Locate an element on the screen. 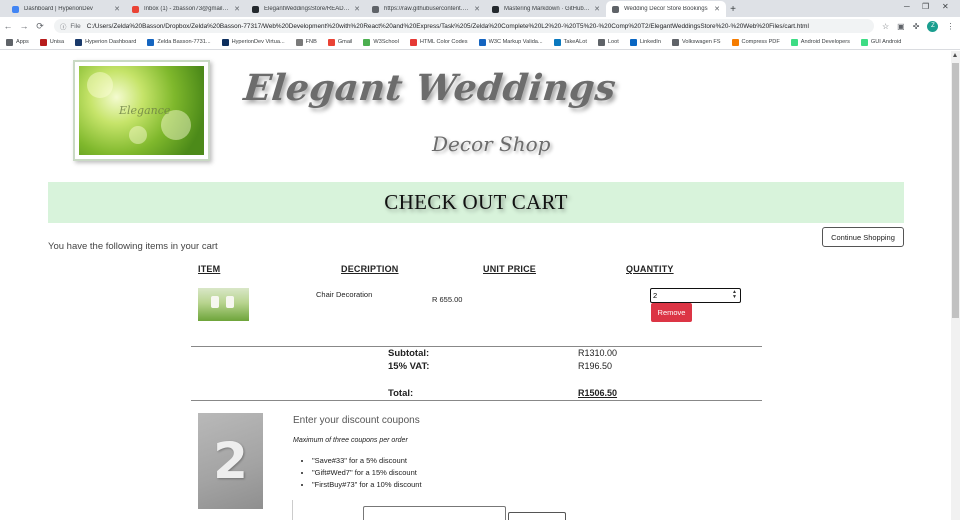  subtotal-value: R1310.00 is located at coordinates (598, 353).